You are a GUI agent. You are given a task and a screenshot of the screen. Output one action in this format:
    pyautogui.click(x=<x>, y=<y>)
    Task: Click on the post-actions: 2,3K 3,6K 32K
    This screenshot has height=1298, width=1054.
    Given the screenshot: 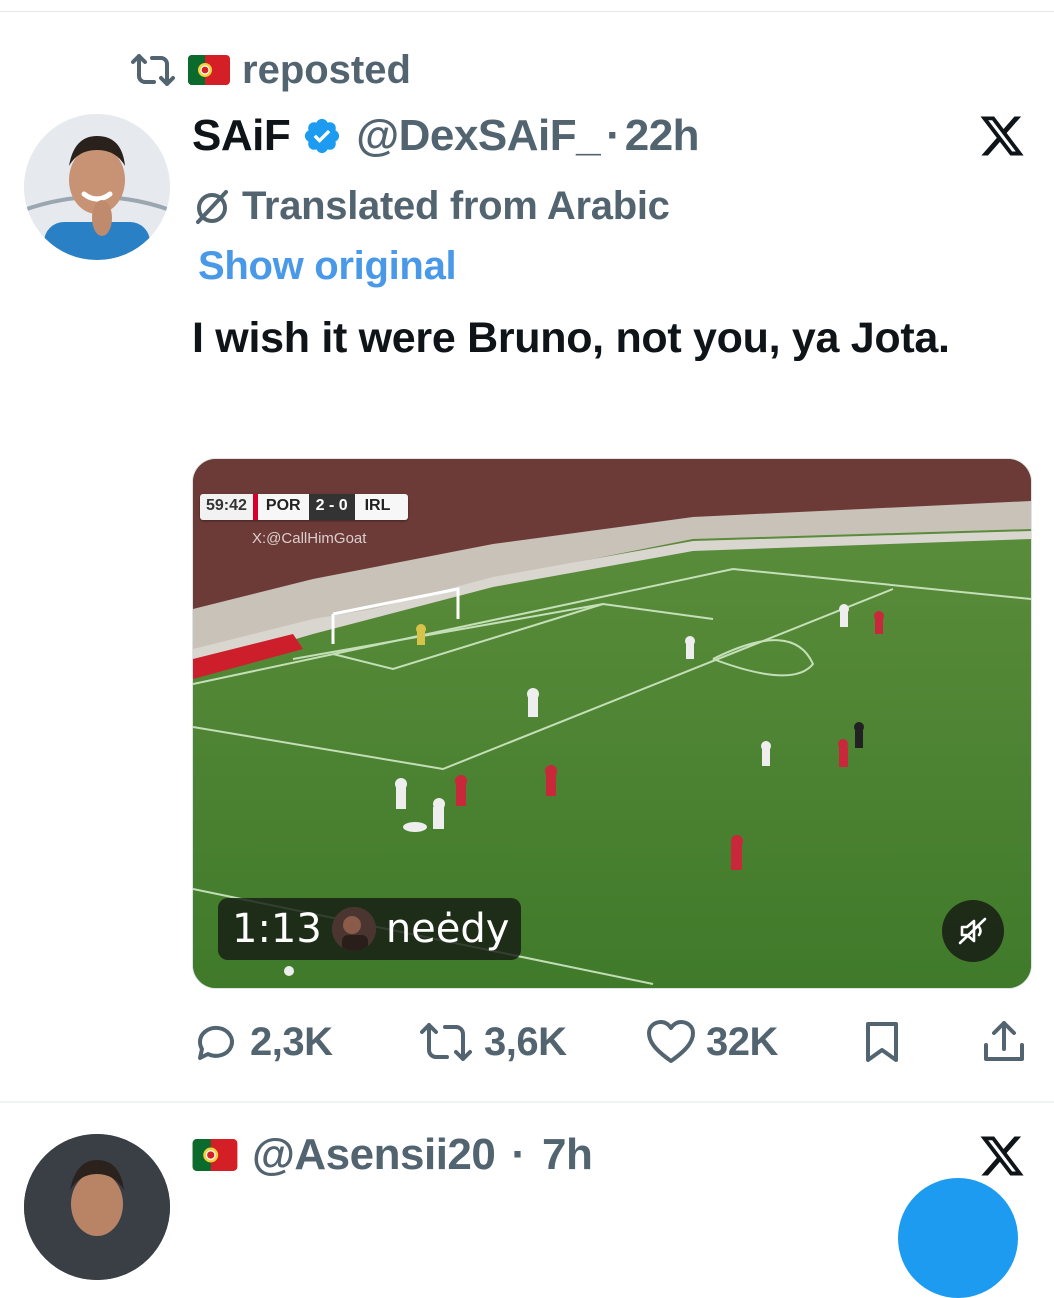 What is the action you would take?
    pyautogui.click(x=527, y=1042)
    